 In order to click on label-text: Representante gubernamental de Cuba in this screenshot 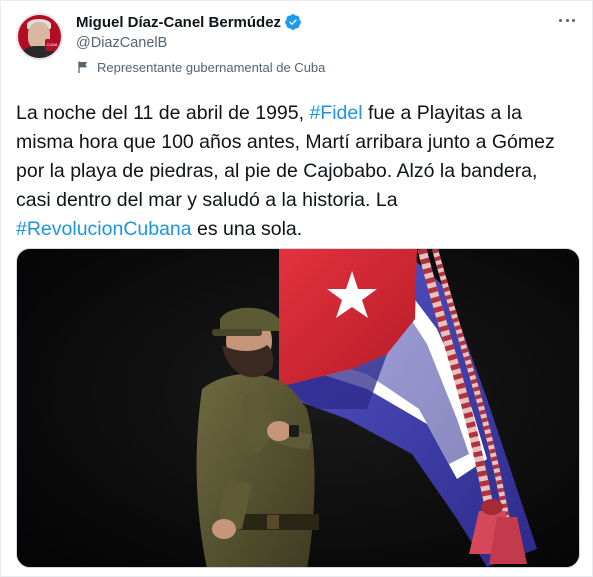, I will do `click(211, 67)`.